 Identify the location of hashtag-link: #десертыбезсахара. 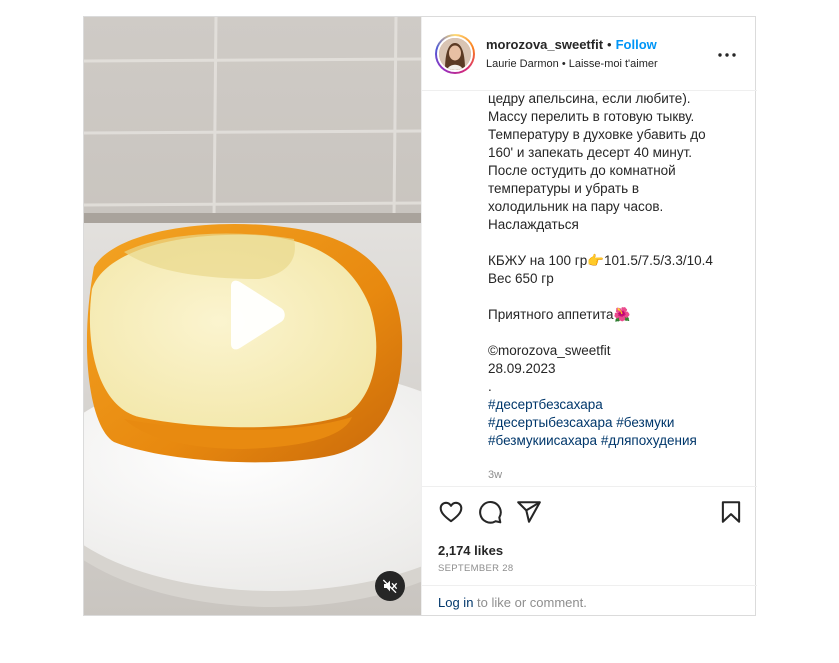
(550, 422).